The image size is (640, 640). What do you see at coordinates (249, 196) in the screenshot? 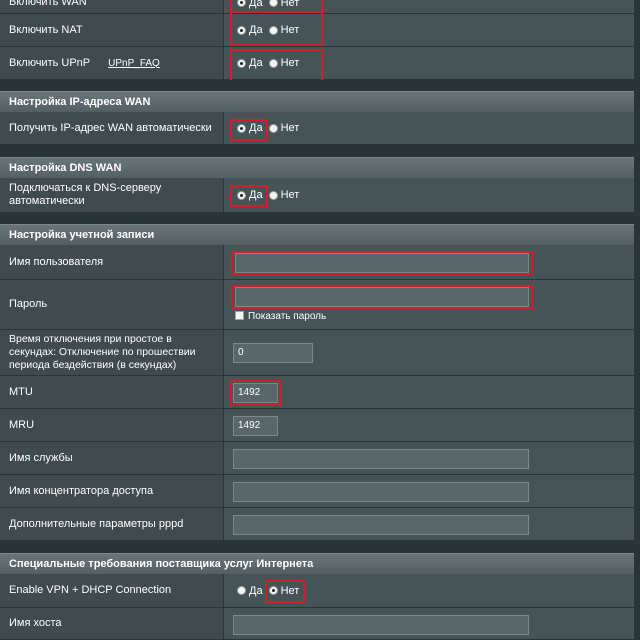
I see `highlight-auto-dns` at bounding box center [249, 196].